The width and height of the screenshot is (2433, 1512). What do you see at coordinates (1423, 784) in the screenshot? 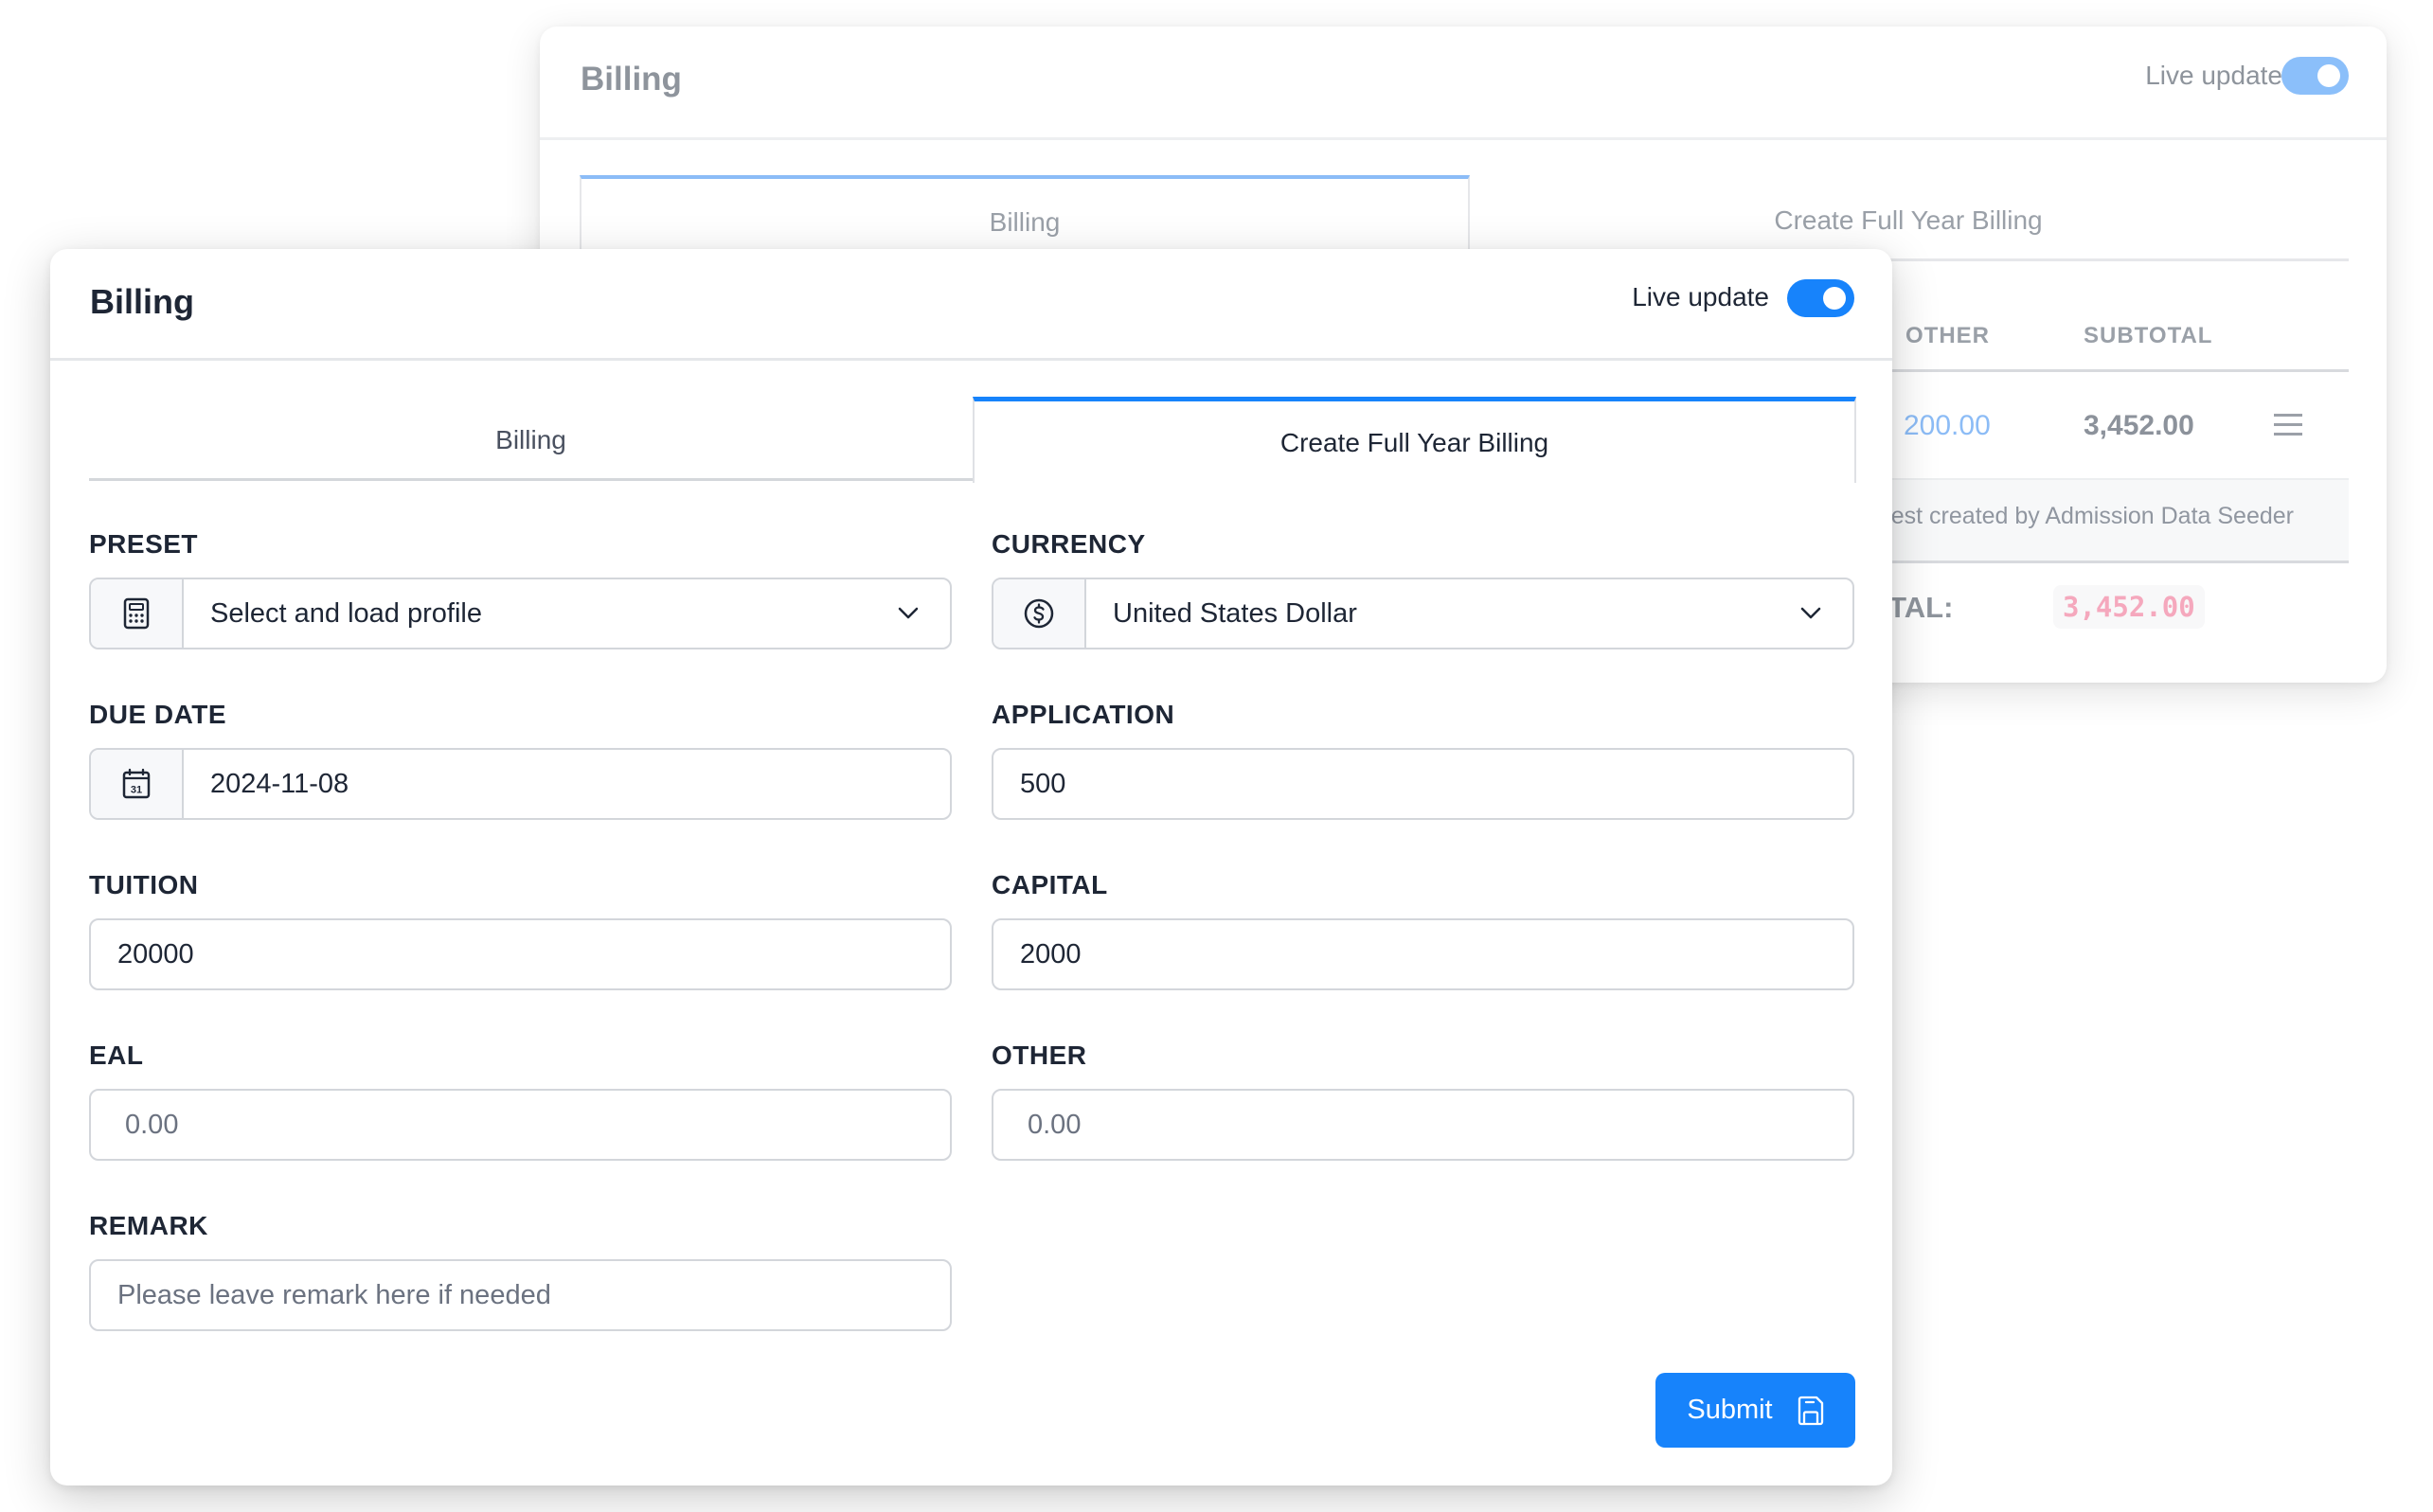
I see `application-input: 500` at bounding box center [1423, 784].